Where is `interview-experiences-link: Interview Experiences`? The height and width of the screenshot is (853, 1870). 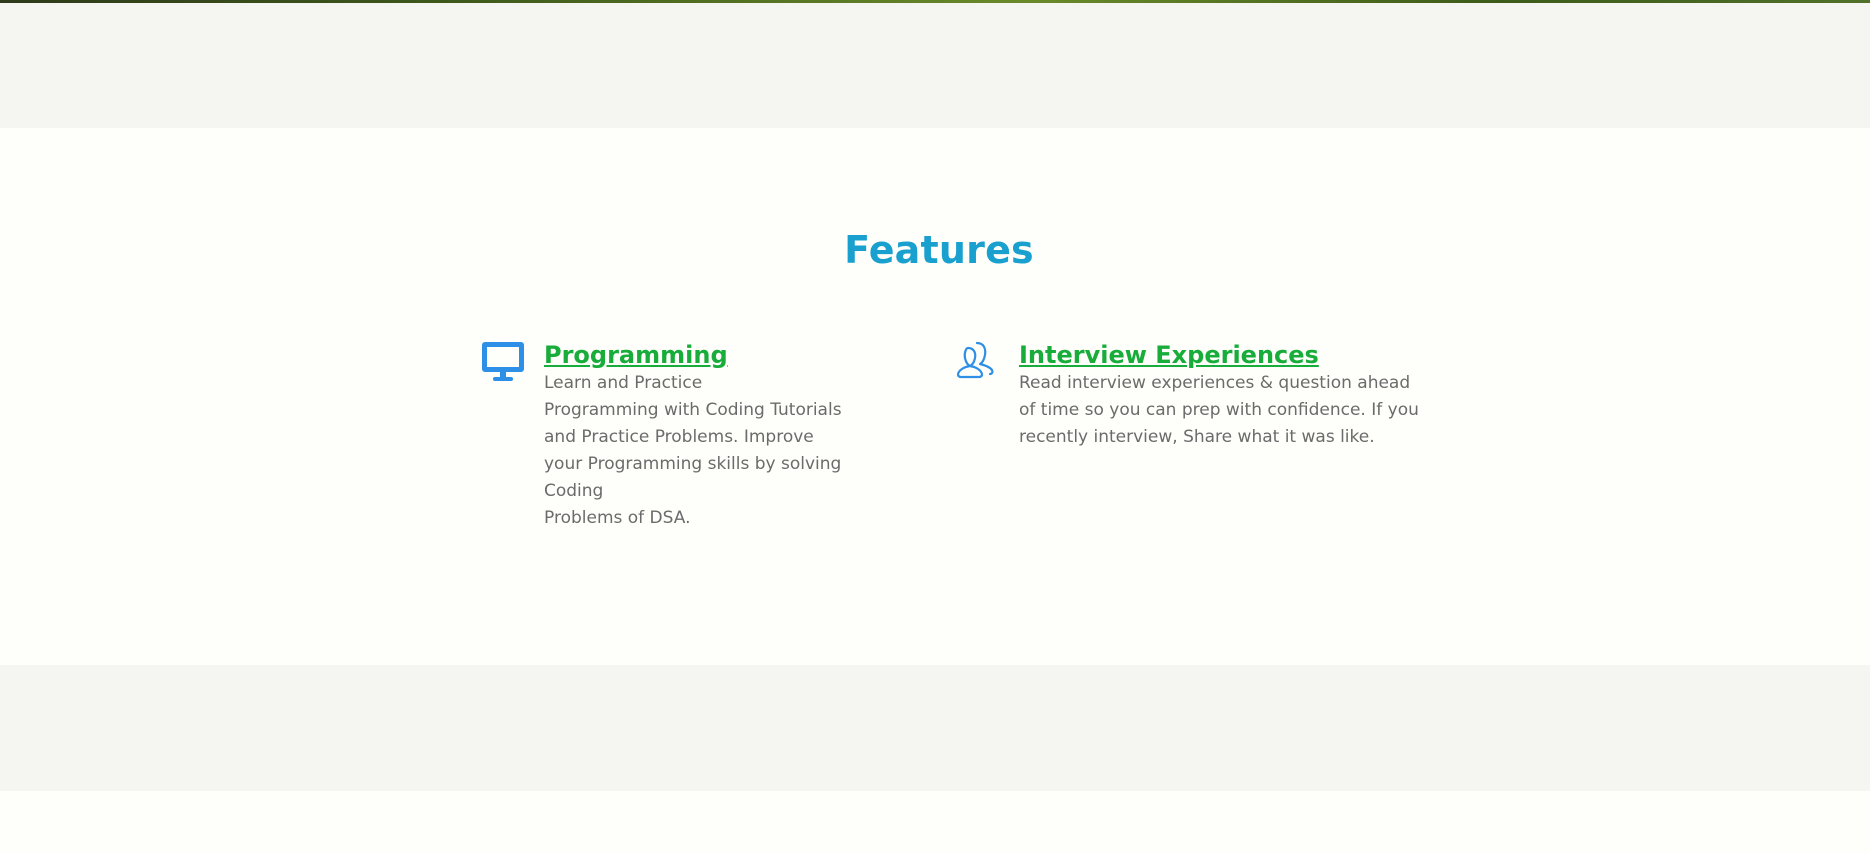 interview-experiences-link: Interview Experiences is located at coordinates (1219, 355).